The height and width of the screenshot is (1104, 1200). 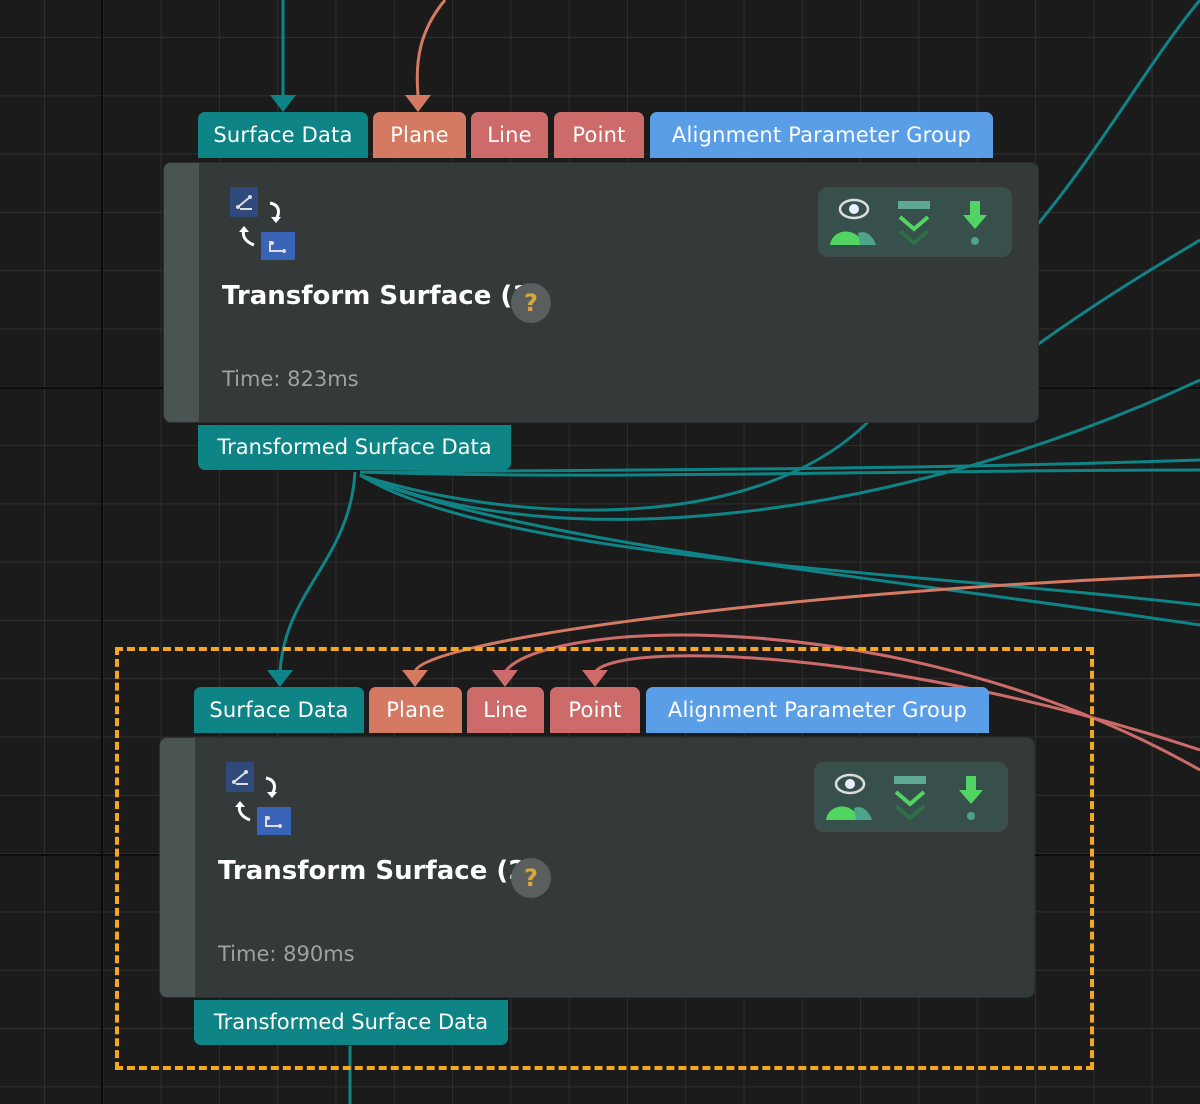 I want to click on node-title: Transform Surface (2), so click(x=378, y=871).